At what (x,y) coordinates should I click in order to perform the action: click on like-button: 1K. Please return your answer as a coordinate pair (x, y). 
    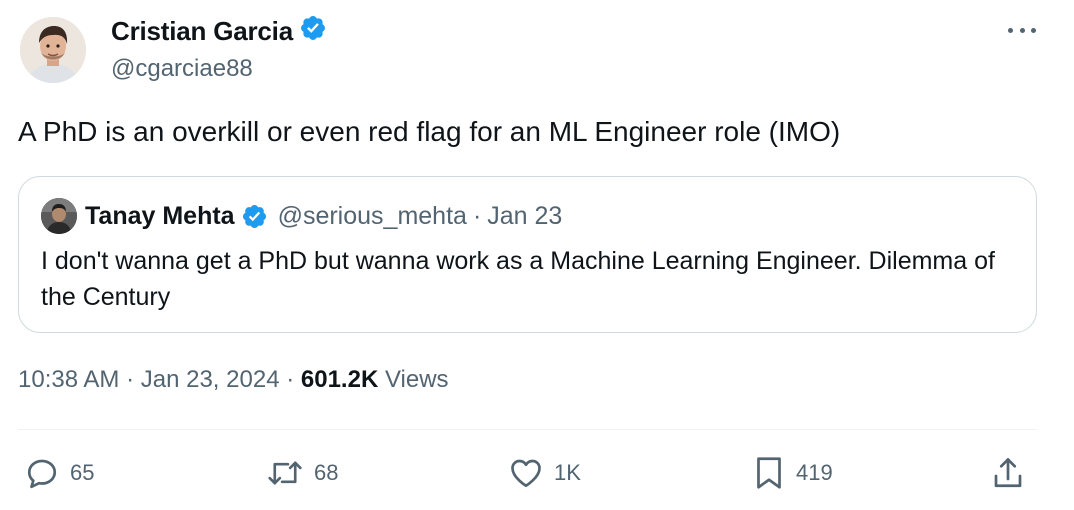
    Looking at the image, I should click on (544, 473).